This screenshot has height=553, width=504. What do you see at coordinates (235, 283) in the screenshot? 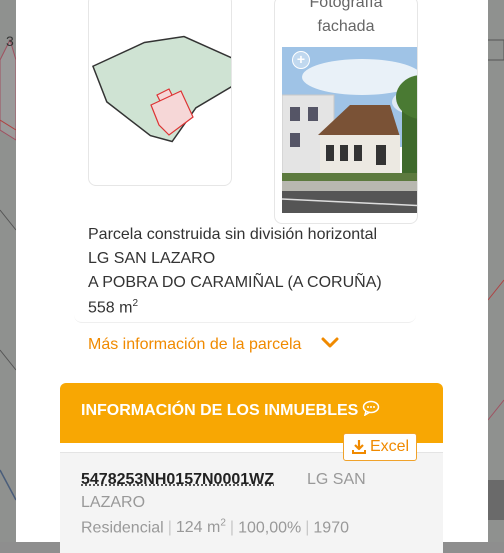
I see `parcel-municipality: A POBRA DO CARAMIÑAL (A CORUÑA)` at bounding box center [235, 283].